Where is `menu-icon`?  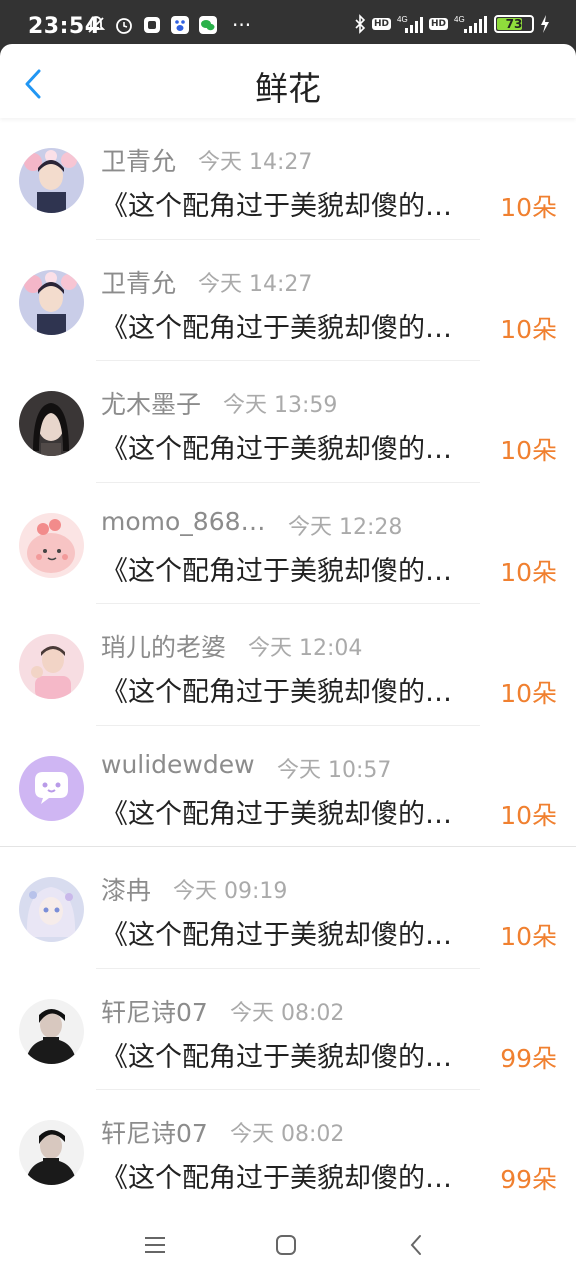
menu-icon is located at coordinates (155, 1245).